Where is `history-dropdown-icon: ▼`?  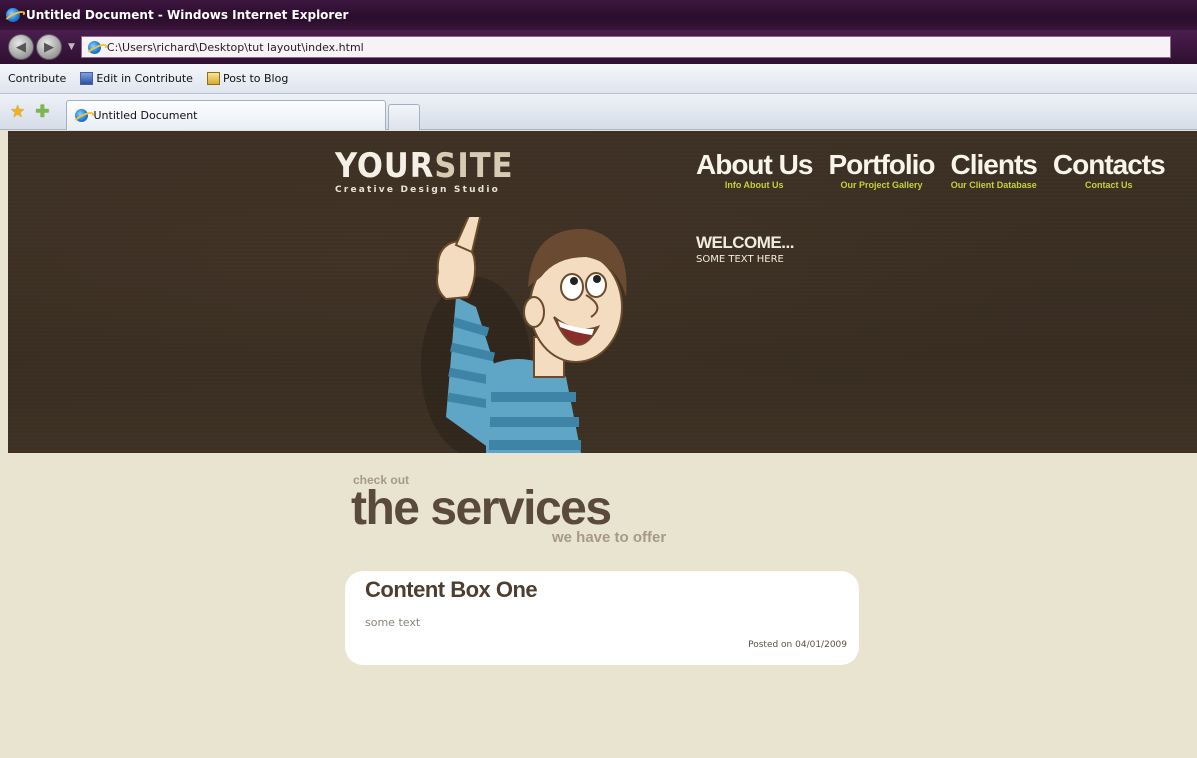
history-dropdown-icon: ▼ is located at coordinates (71, 47).